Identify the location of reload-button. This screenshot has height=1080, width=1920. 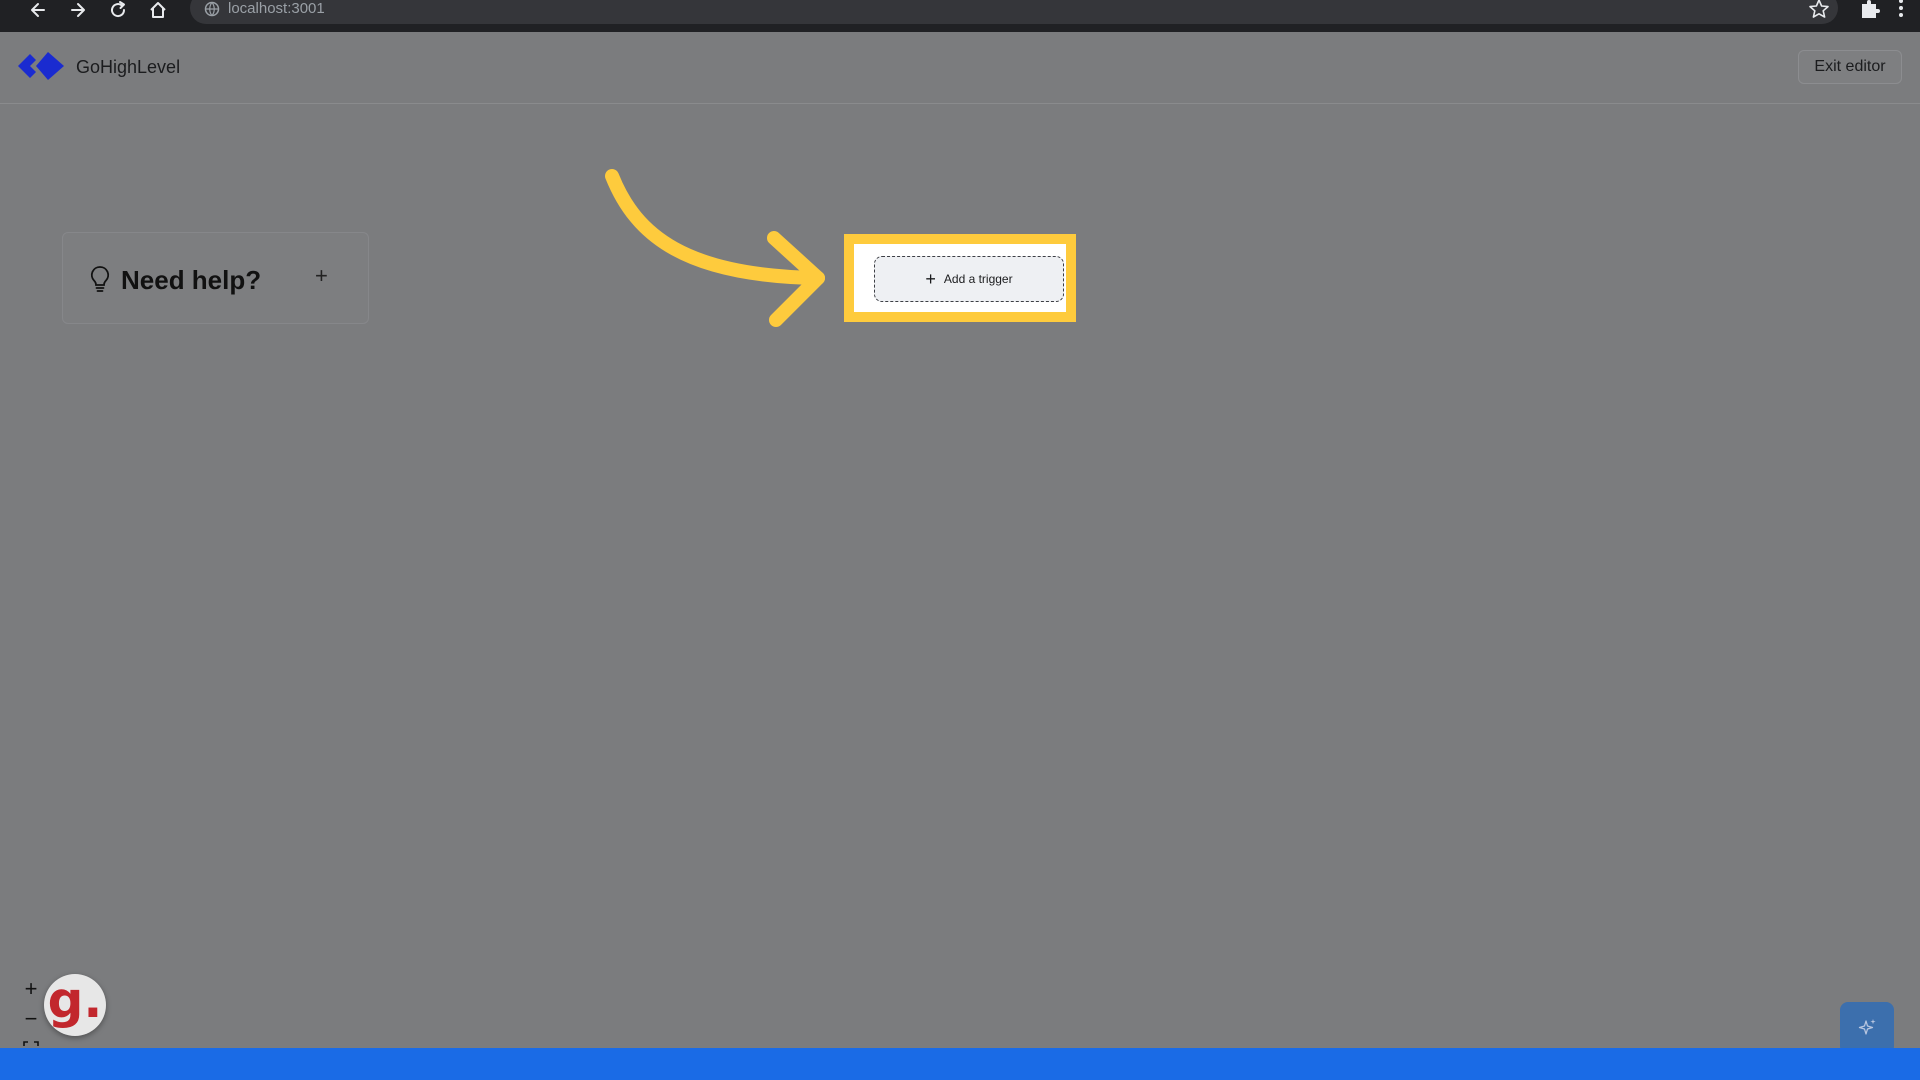
(118, 10).